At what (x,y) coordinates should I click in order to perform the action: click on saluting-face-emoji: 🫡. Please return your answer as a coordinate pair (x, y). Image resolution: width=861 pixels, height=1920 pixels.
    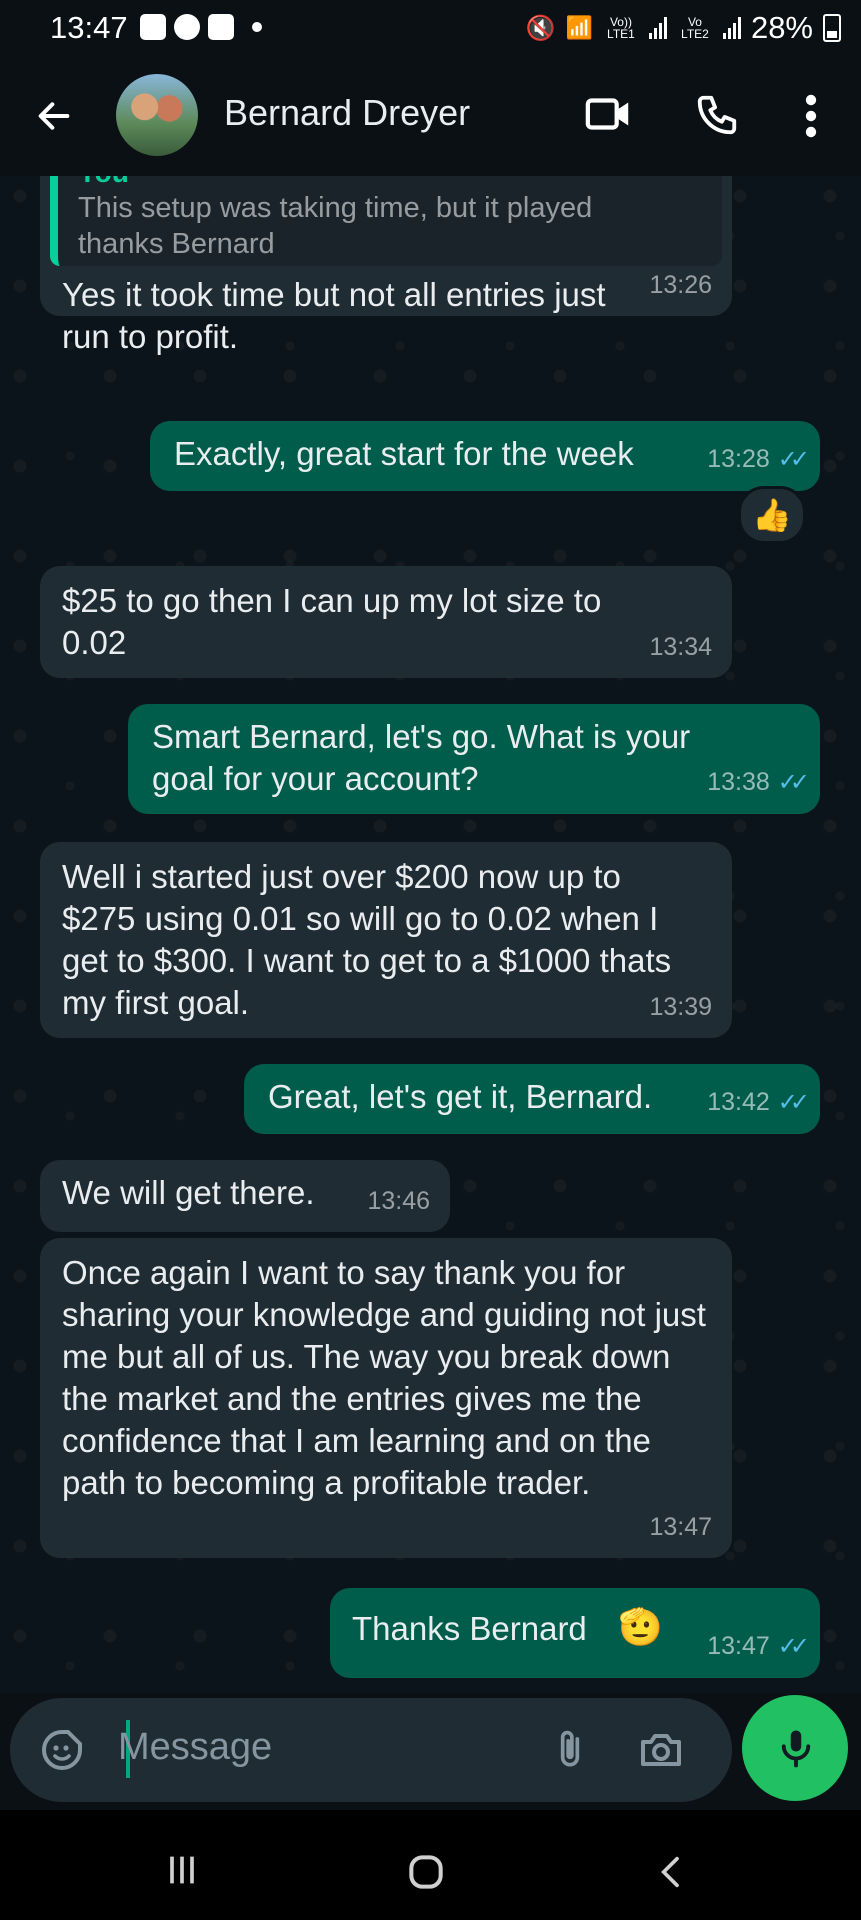
    Looking at the image, I should click on (640, 1626).